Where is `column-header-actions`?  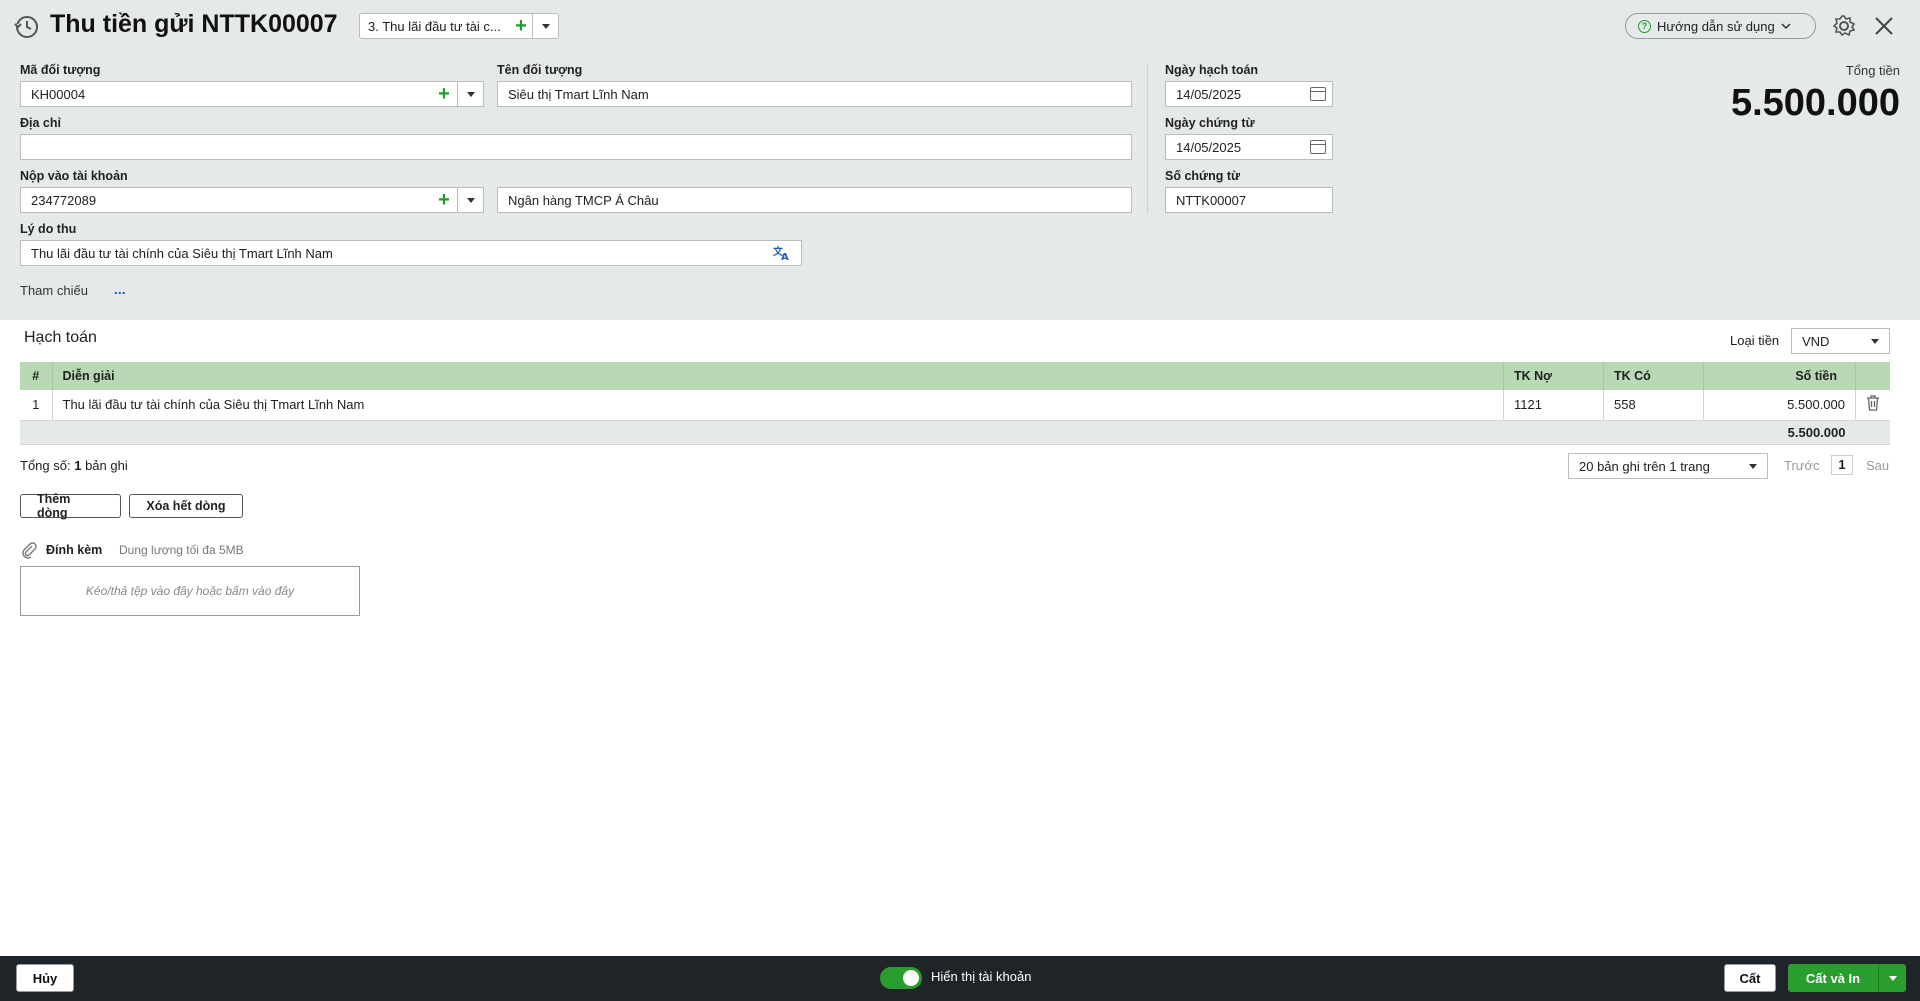
column-header-actions is located at coordinates (1872, 376).